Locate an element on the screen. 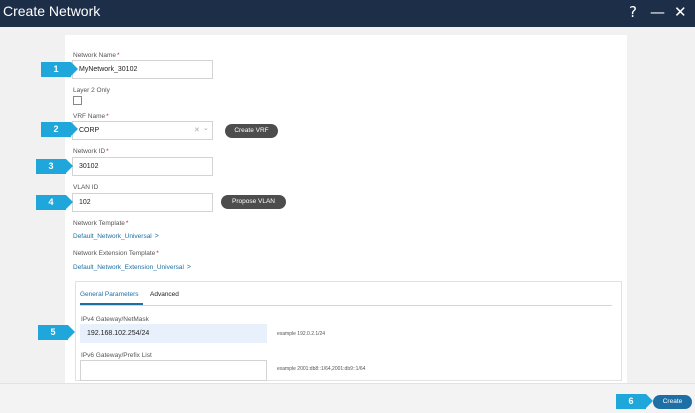  network-name-input: MyNetwork_30102 is located at coordinates (142, 69).